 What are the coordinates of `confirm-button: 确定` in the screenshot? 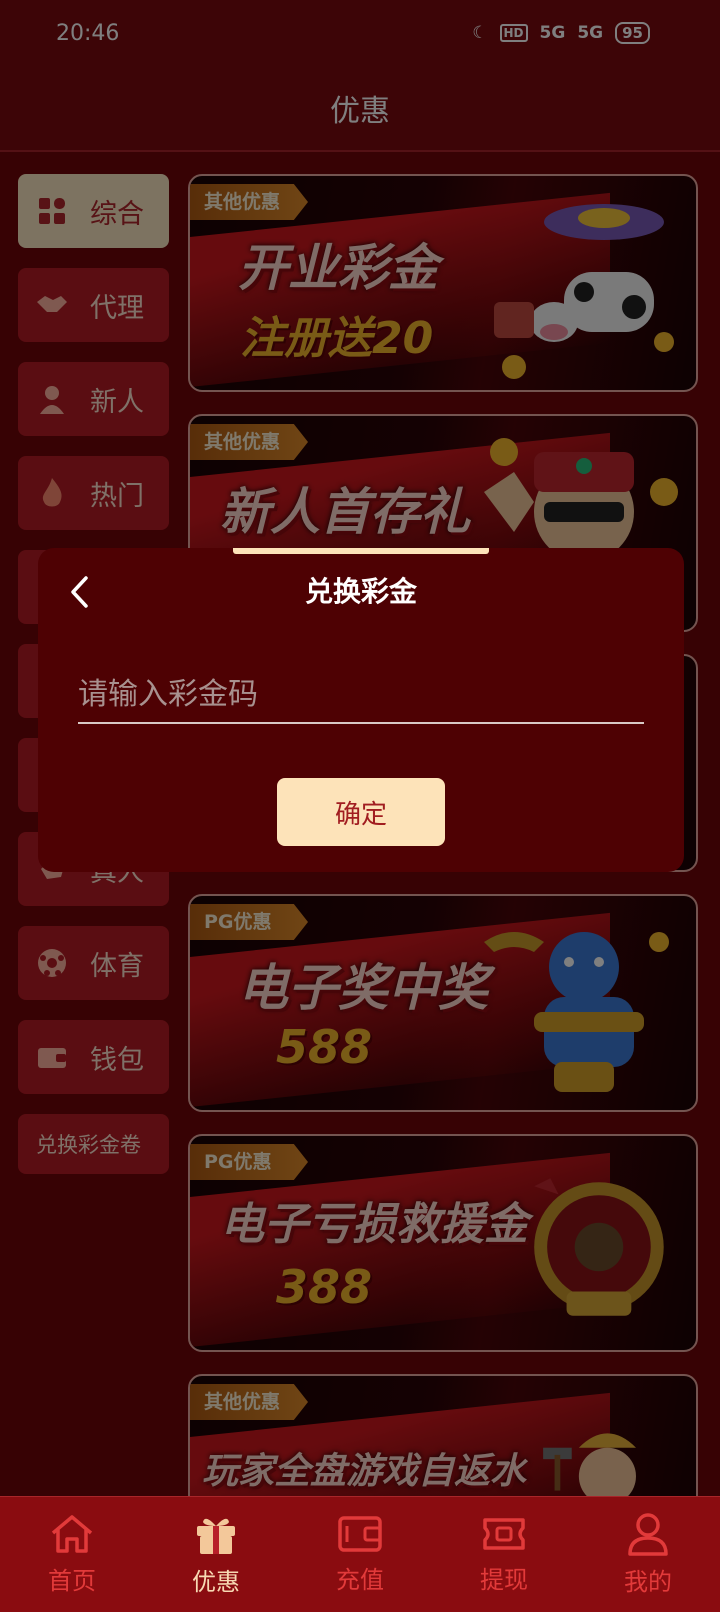 It's located at (361, 812).